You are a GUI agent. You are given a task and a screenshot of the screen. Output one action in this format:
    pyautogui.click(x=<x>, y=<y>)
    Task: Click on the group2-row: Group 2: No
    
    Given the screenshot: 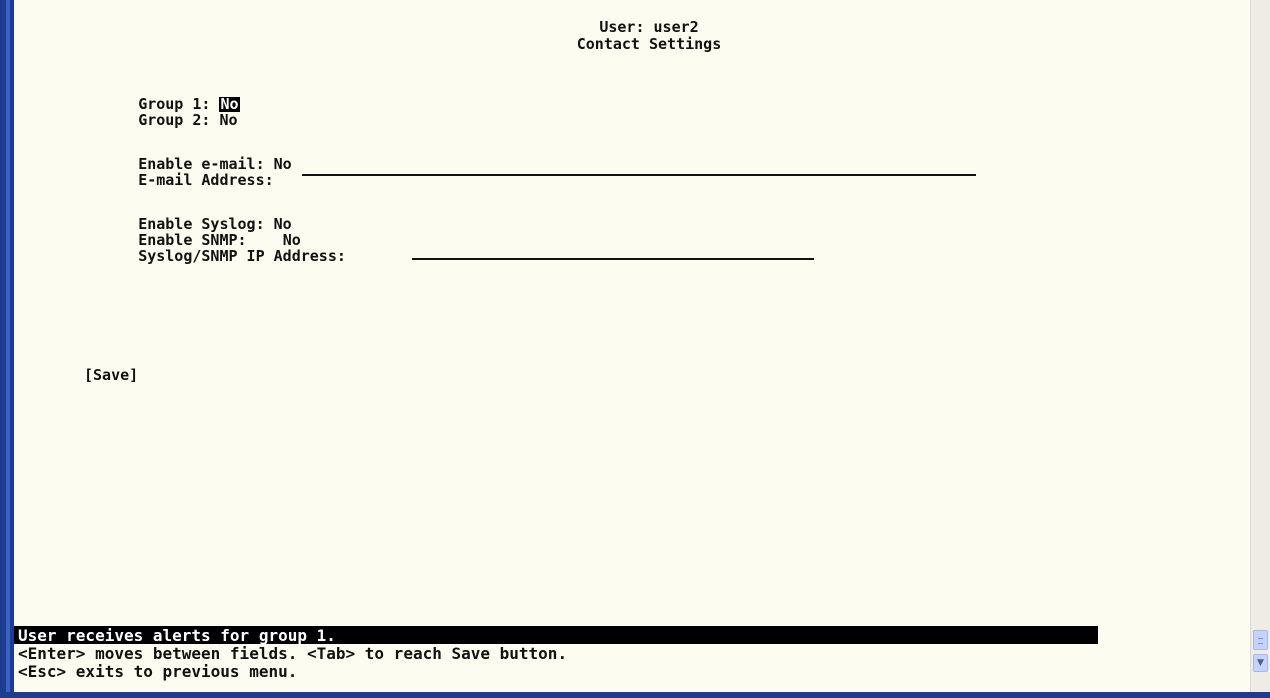 What is the action you would take?
    pyautogui.click(x=160, y=120)
    